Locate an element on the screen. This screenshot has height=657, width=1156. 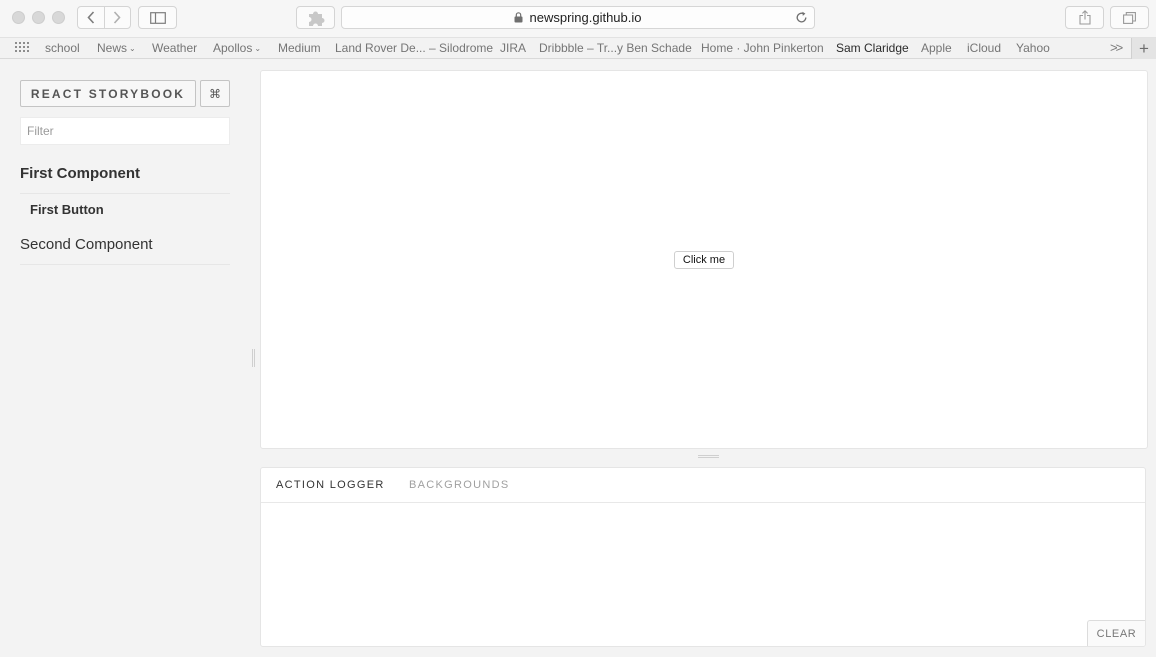
sidebar-kind-first-component: First Component is located at coordinates (80, 173).